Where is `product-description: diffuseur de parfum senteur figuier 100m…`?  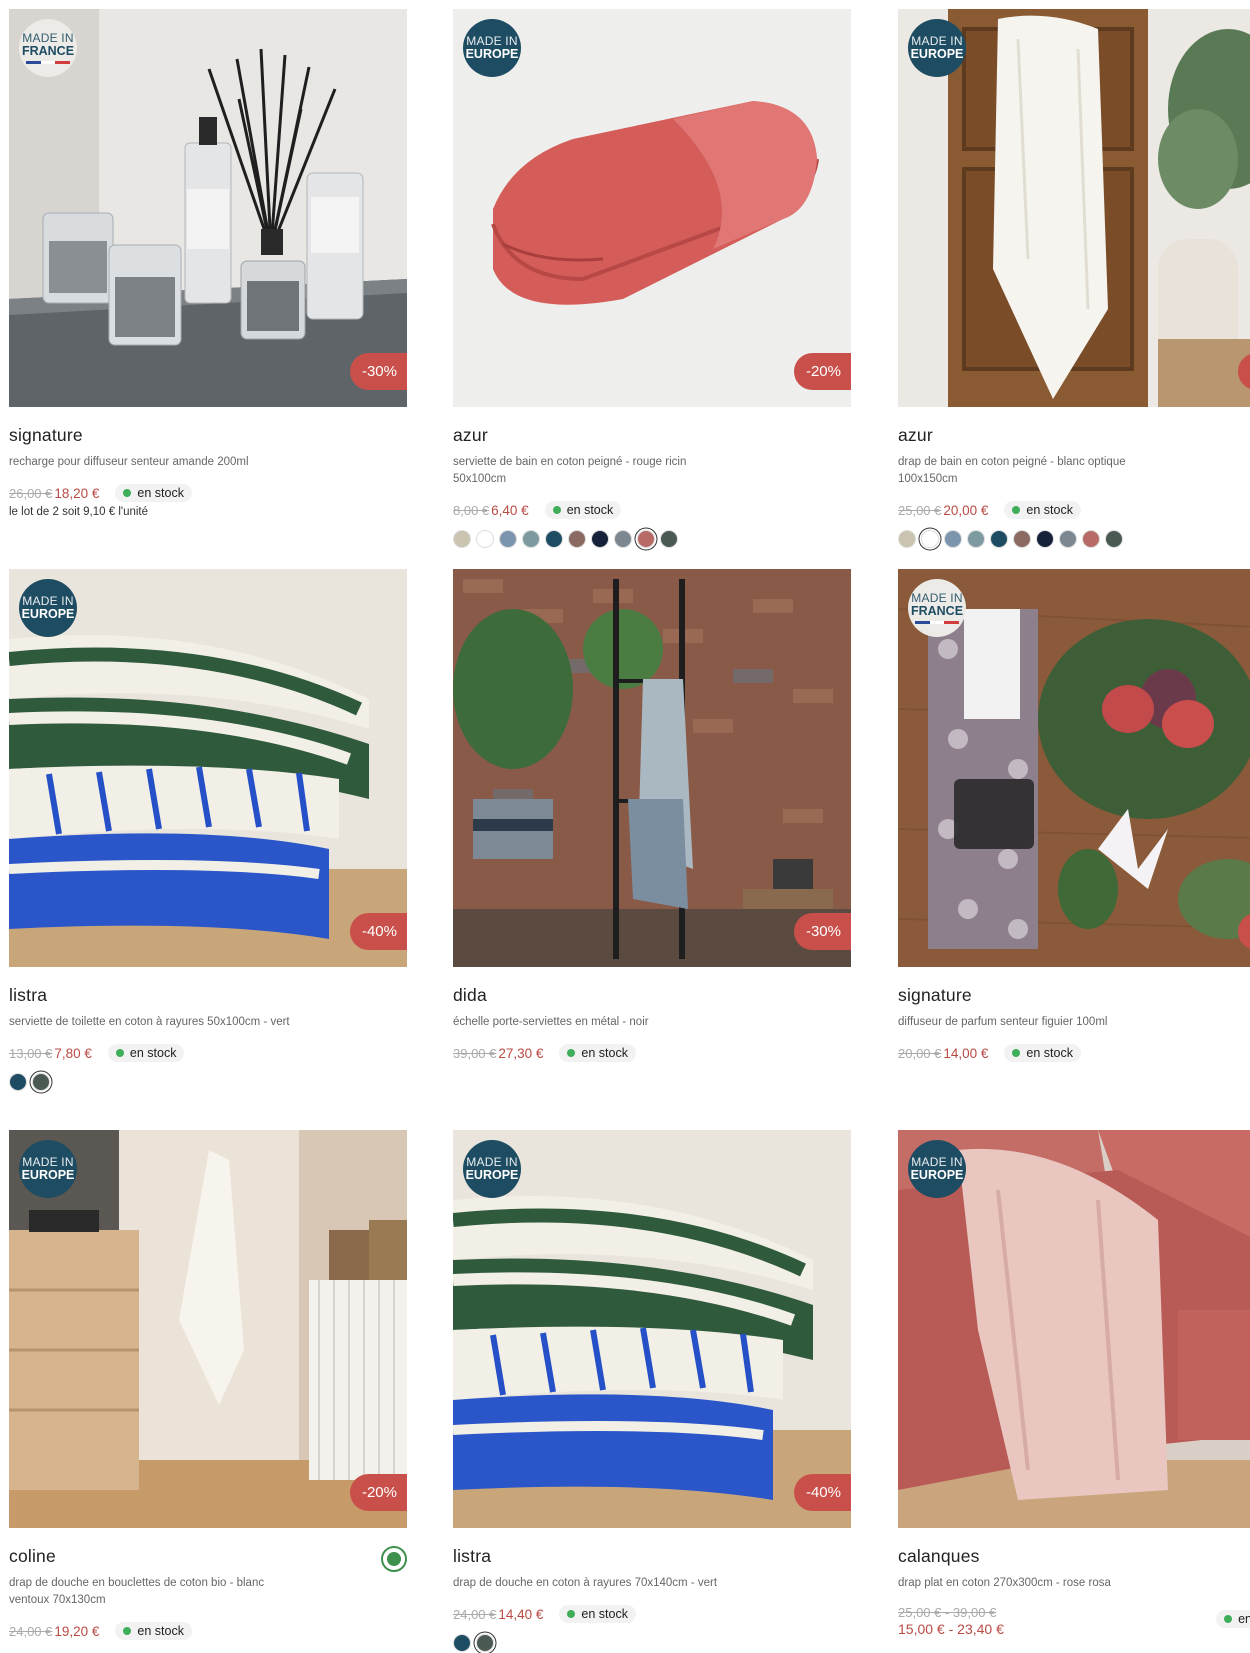 product-description: diffuseur de parfum senteur figuier 100m… is located at coordinates (1003, 1022).